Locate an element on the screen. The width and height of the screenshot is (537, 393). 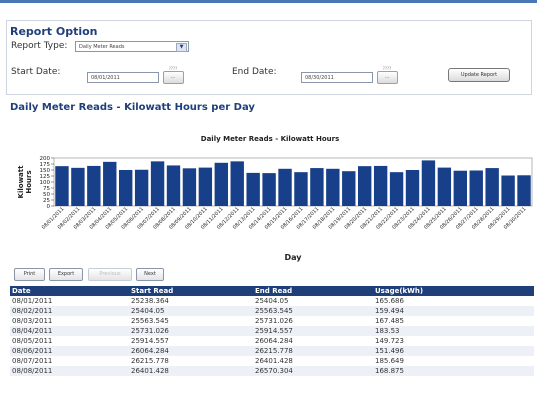
report-option-title: Report Option is located at coordinates (54, 31).